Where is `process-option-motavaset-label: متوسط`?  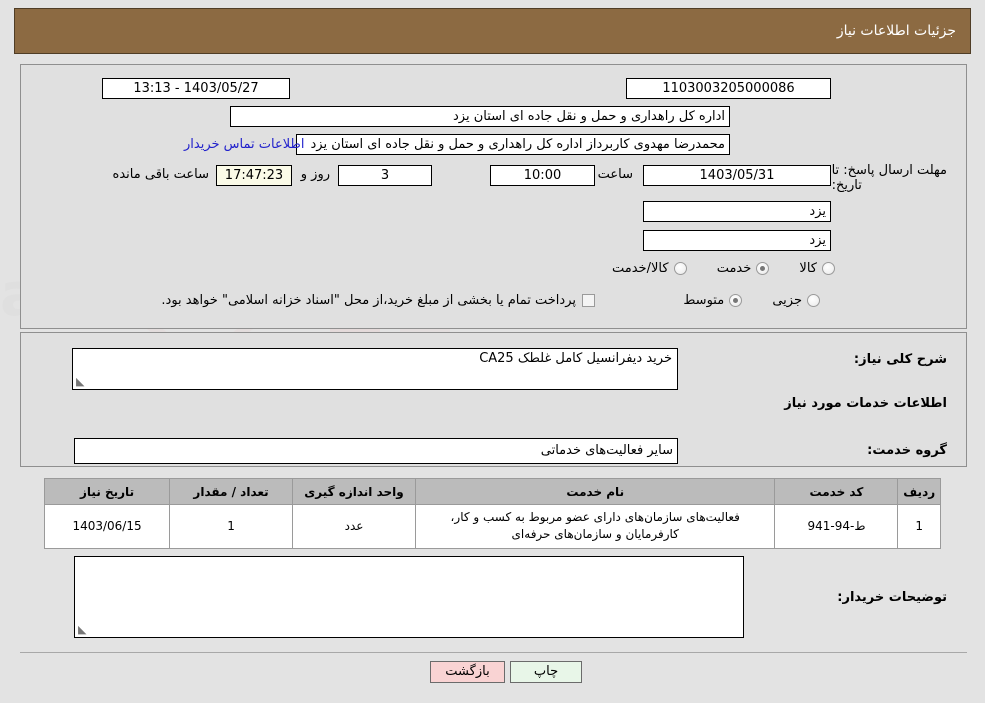 process-option-motavaset-label: متوسط is located at coordinates (704, 300).